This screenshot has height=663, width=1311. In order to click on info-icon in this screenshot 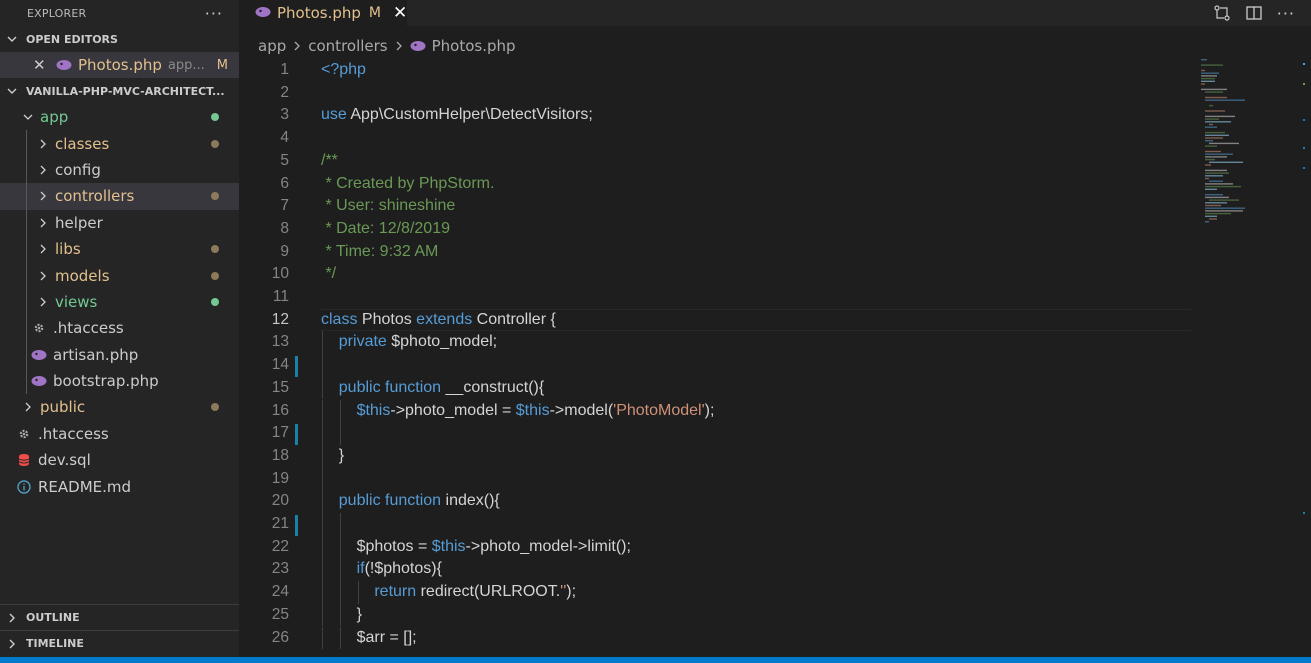, I will do `click(24, 486)`.